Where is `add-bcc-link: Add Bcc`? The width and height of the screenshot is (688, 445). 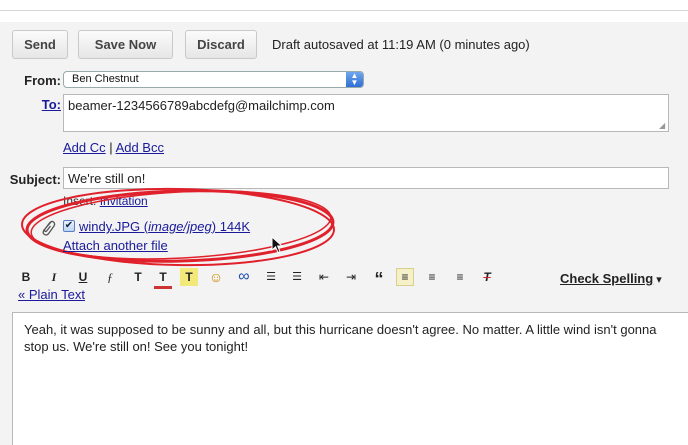
add-bcc-link: Add Bcc is located at coordinates (140, 147).